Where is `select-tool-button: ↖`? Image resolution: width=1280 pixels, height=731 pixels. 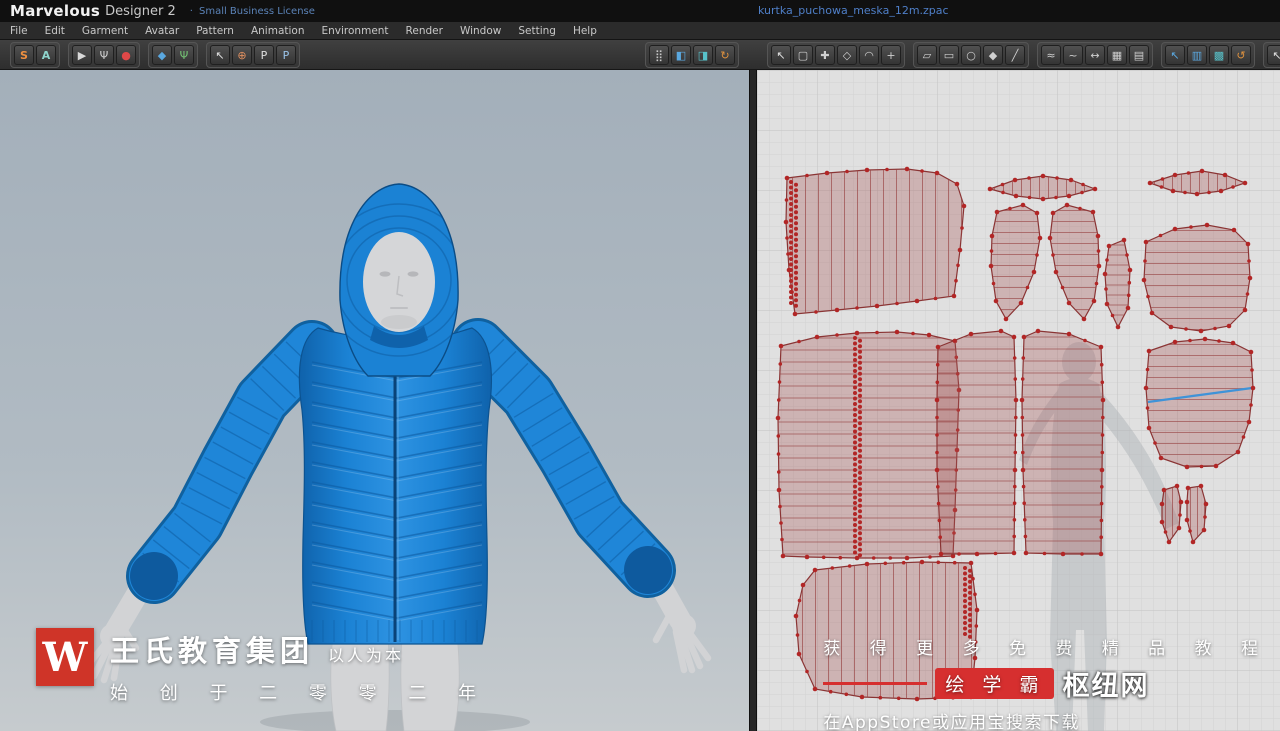
select-tool-button: ↖ is located at coordinates (220, 55).